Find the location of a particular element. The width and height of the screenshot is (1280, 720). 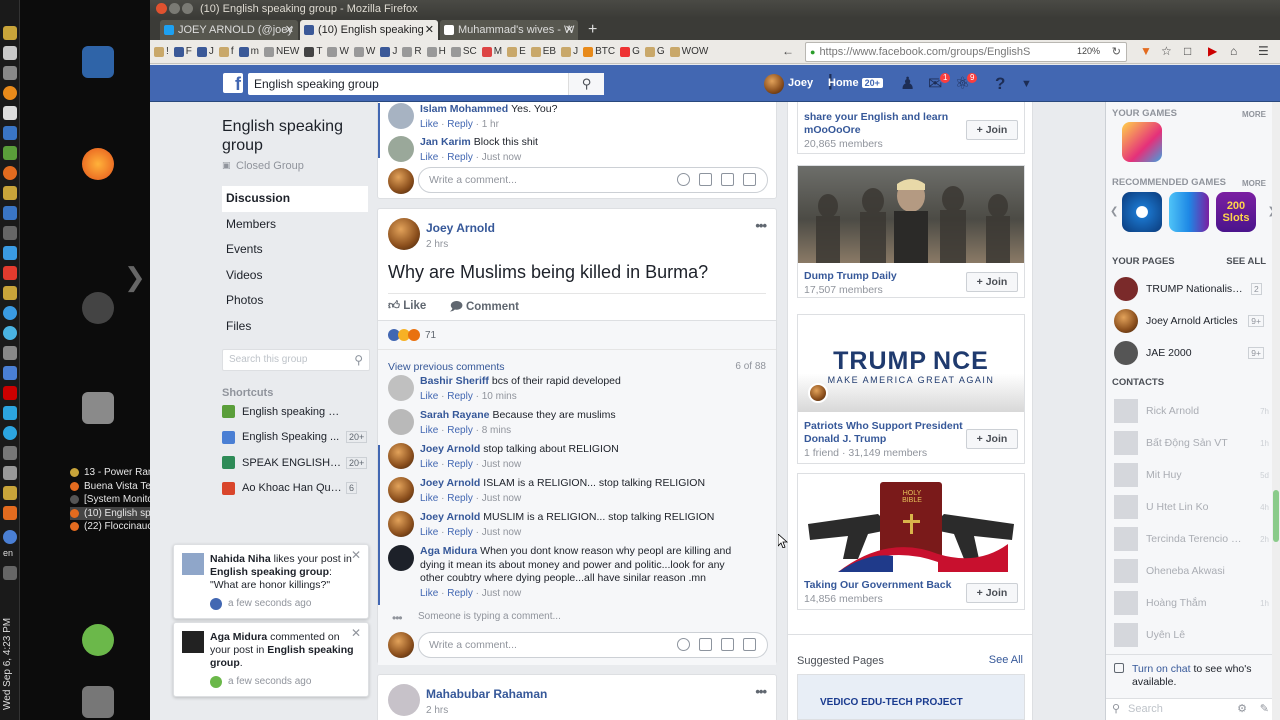

comment-author: Islam Mohammed is located at coordinates (464, 109).